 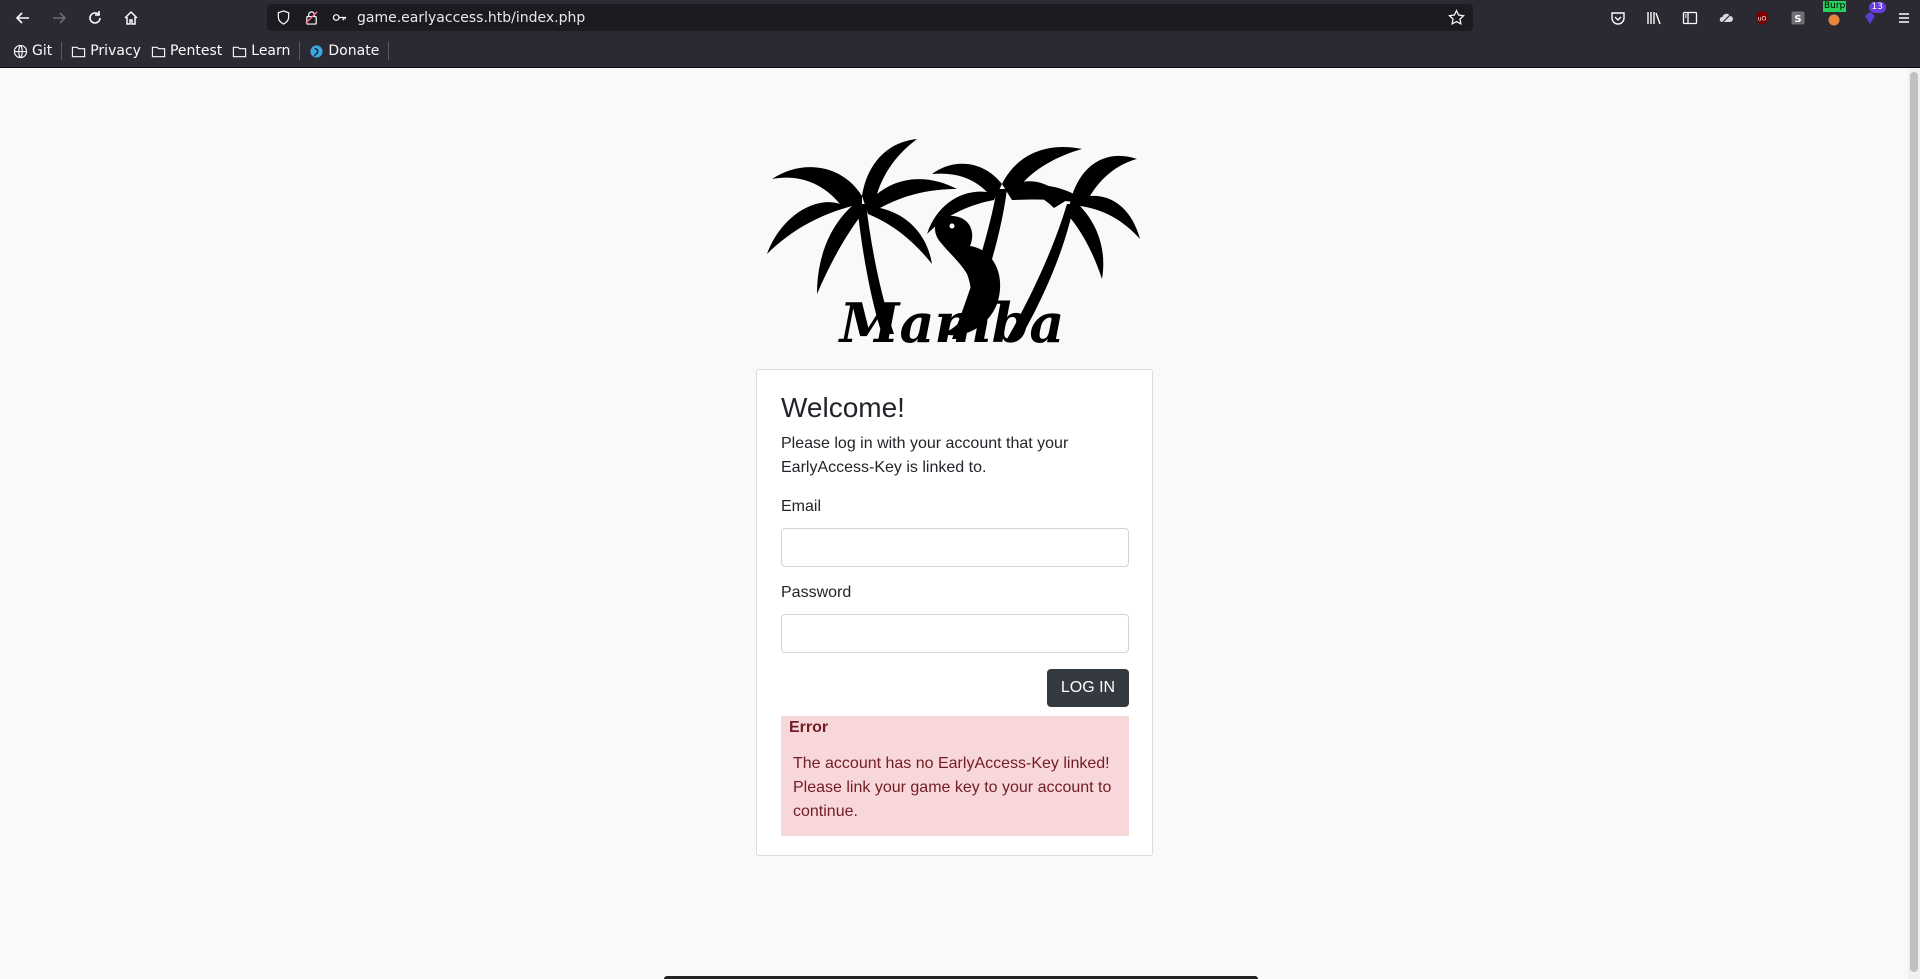 I want to click on extension-button, so click(x=1726, y=17).